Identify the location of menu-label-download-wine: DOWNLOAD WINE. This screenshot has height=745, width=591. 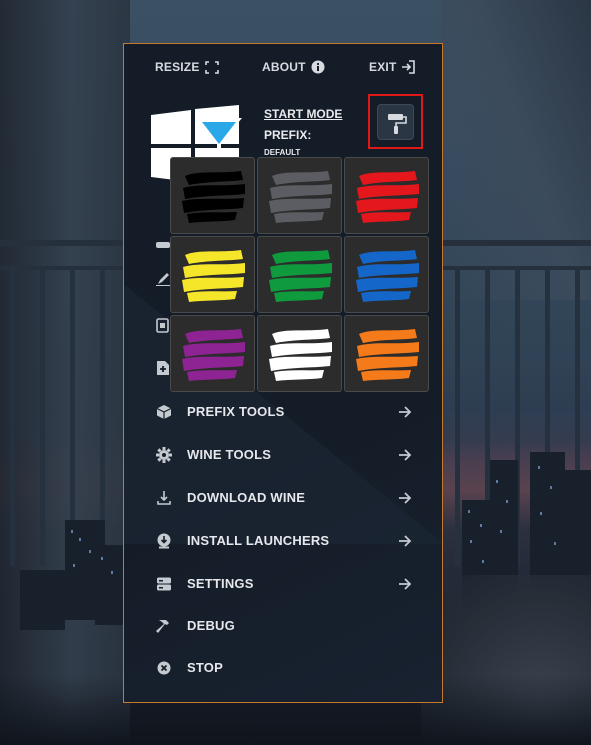
(246, 497).